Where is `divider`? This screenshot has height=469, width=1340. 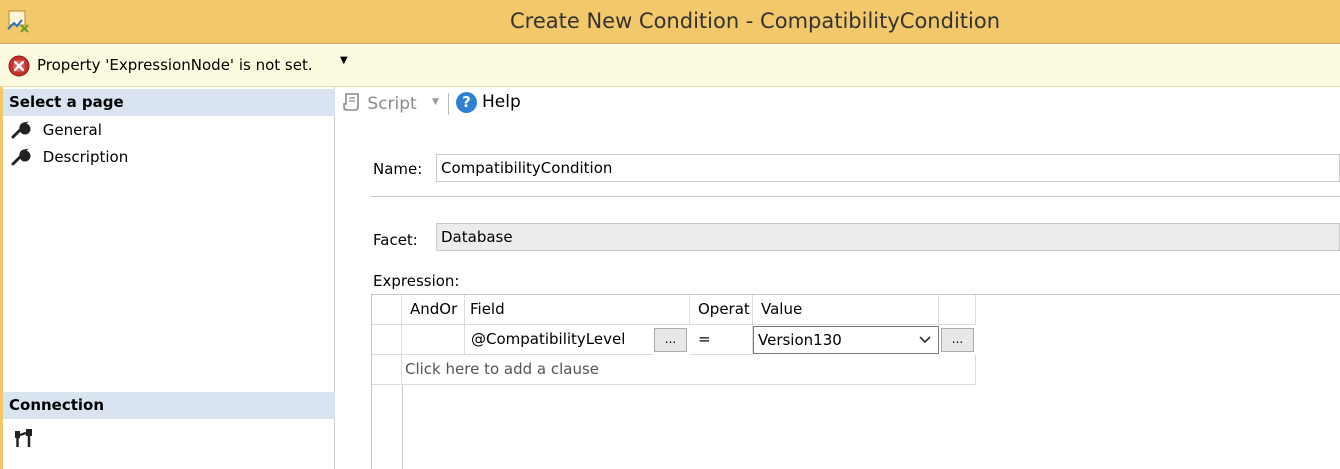
divider is located at coordinates (855, 196).